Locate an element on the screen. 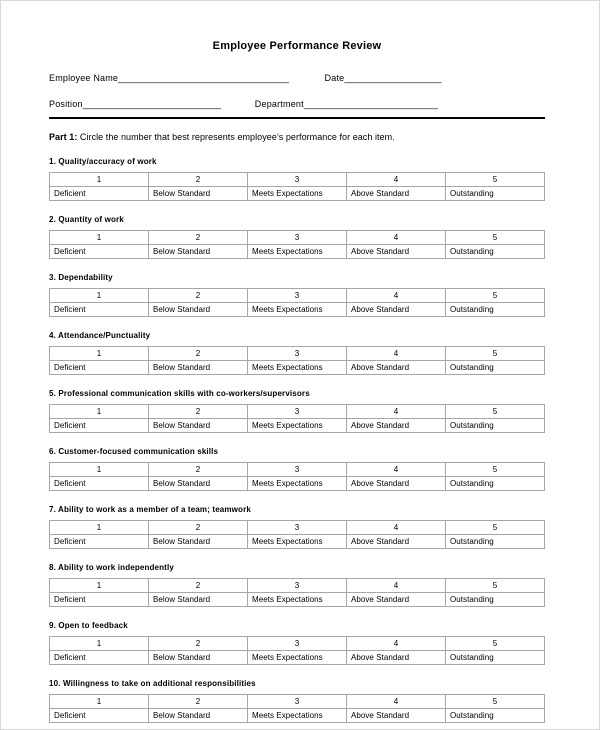  department-field: Department_____________________________ is located at coordinates (346, 104).